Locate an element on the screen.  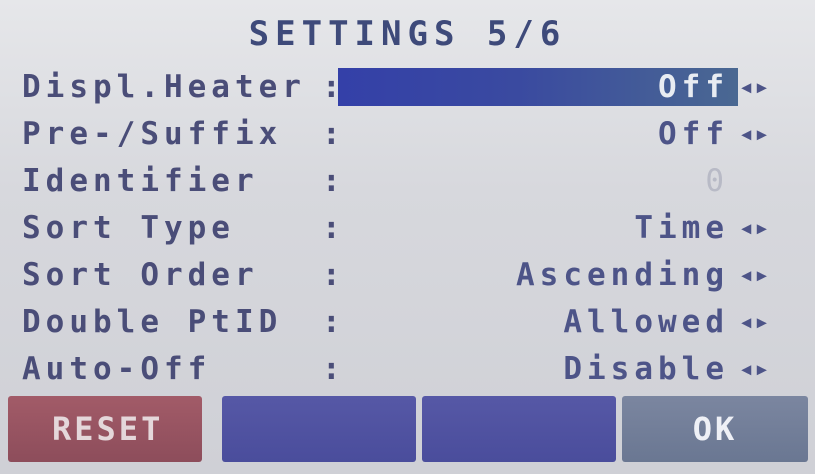
setting-value: Disable is located at coordinates (646, 369).